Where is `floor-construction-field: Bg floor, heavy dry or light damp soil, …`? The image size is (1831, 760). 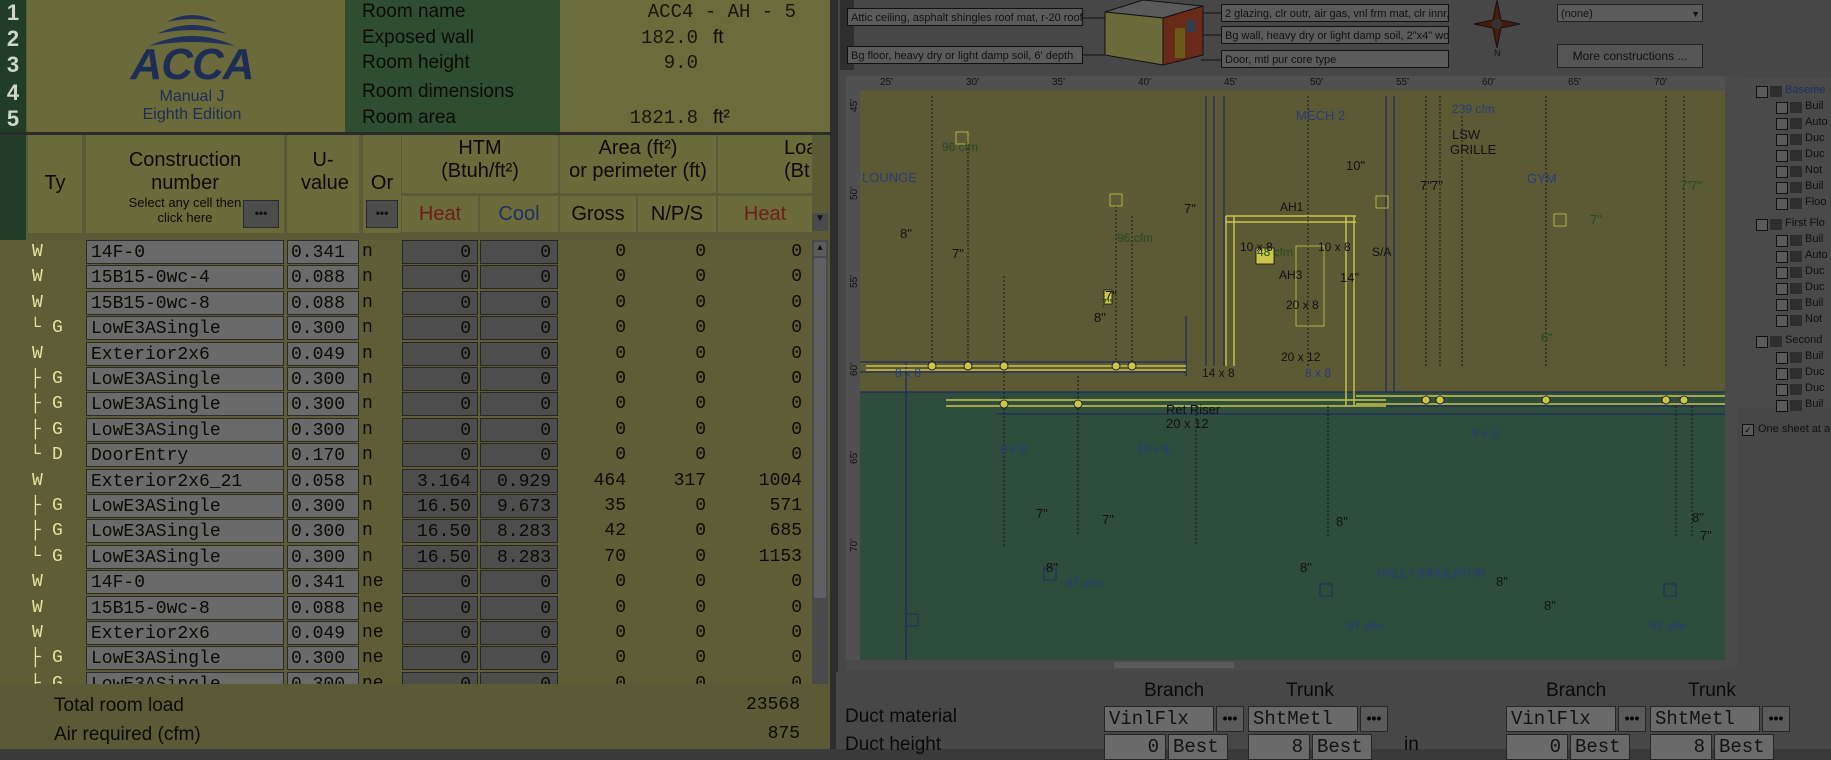
floor-construction-field: Bg floor, heavy dry or light damp soil, … is located at coordinates (965, 55).